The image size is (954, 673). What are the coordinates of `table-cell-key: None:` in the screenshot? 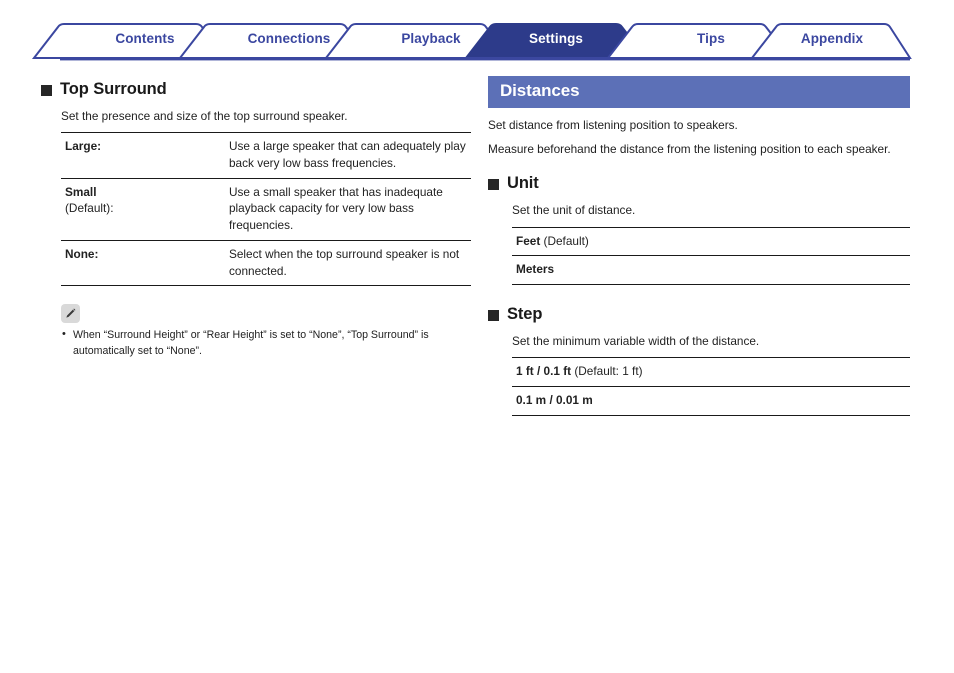 It's located at (143, 263).